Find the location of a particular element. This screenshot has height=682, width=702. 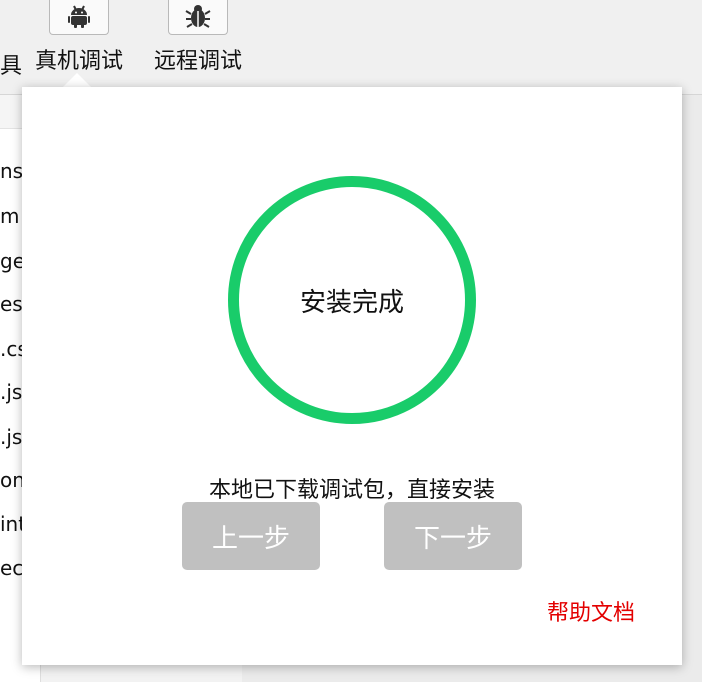

next-step-button: 下一步 is located at coordinates (453, 536).